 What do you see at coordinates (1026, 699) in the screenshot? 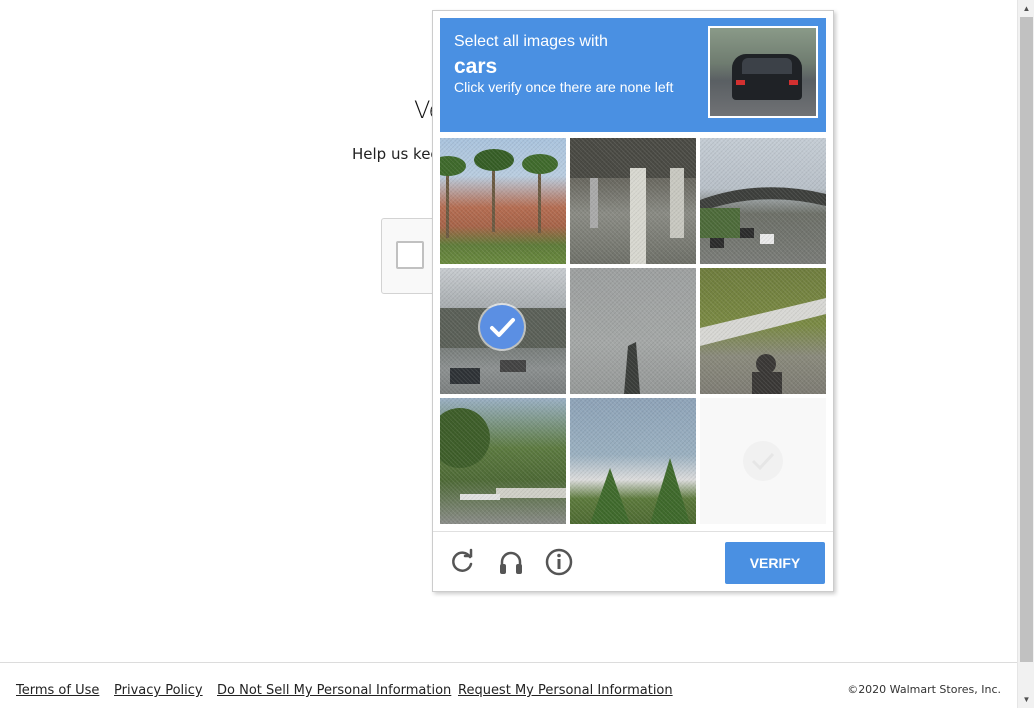
I see `scroll-down-arrow-icon: ▼` at bounding box center [1026, 699].